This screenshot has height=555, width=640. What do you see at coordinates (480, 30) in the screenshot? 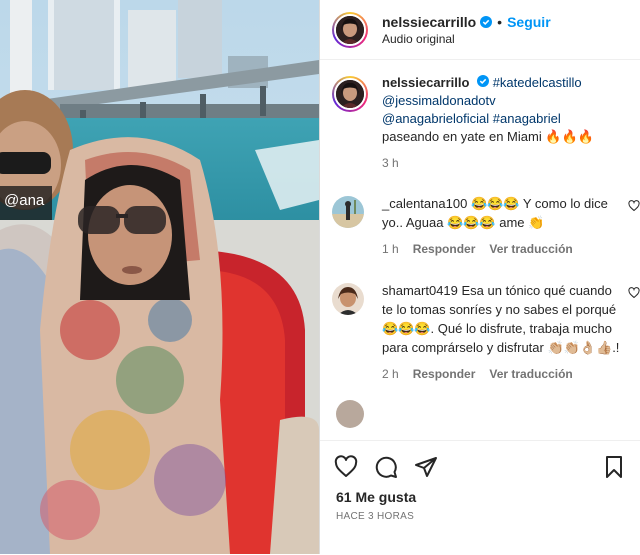
I see `post-header: nelssiecarrillo • Seguir Audio original` at bounding box center [480, 30].